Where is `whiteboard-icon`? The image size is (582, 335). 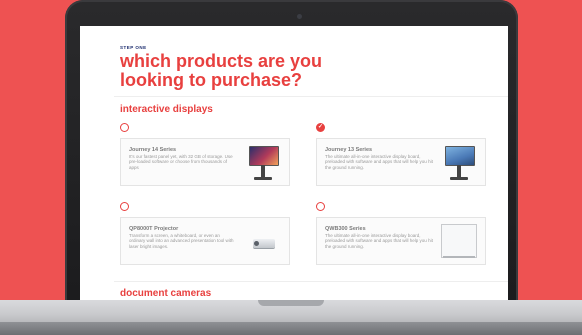 whiteboard-icon is located at coordinates (459, 242).